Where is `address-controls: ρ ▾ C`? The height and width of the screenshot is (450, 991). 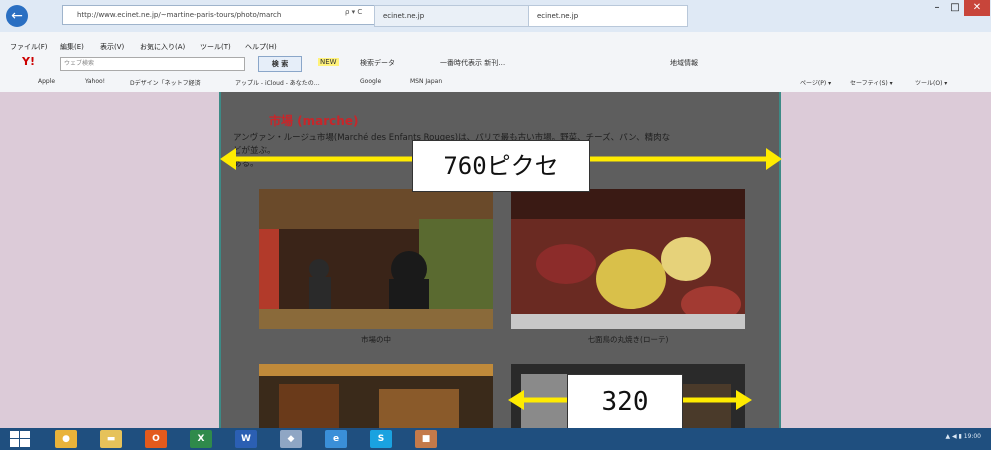
address-controls: ρ ▾ C is located at coordinates (353, 12).